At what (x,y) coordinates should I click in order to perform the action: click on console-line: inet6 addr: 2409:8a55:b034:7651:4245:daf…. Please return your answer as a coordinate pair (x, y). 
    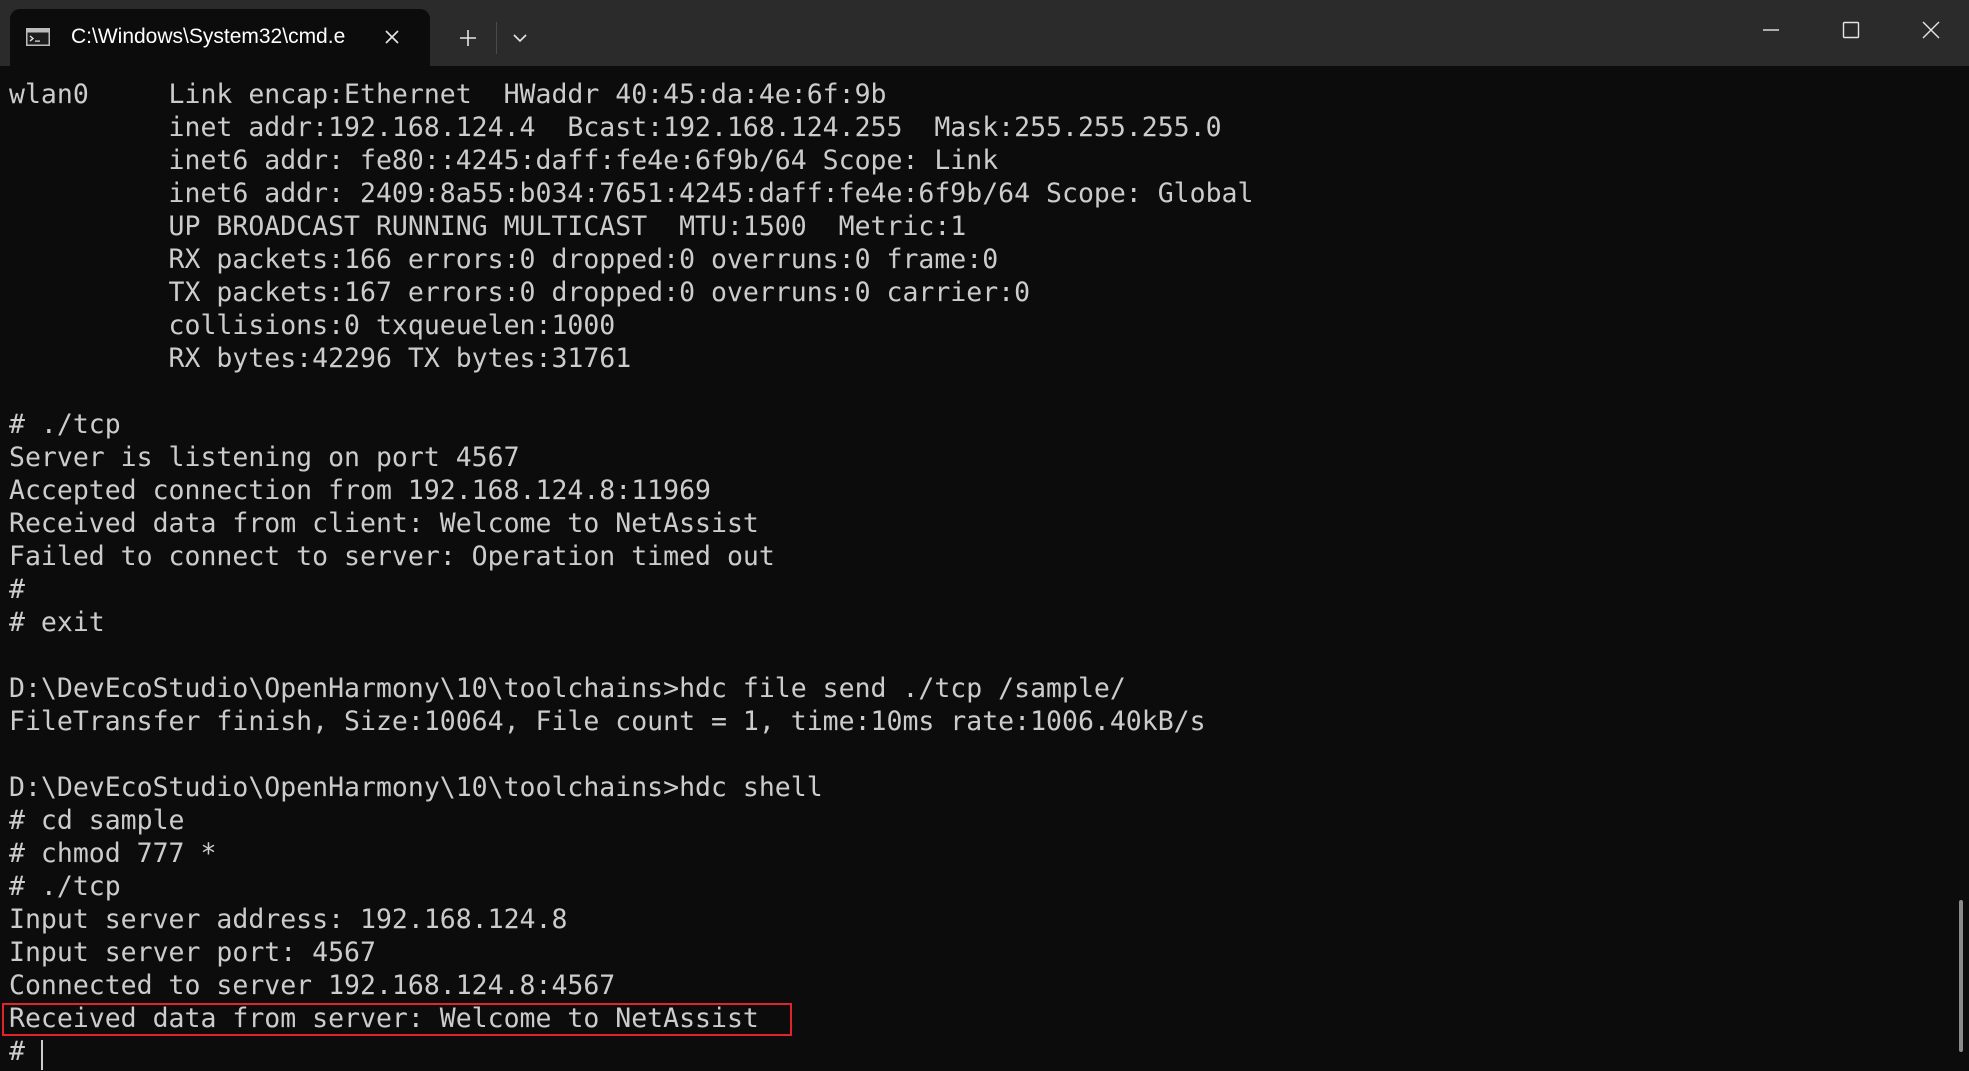
    Looking at the image, I should click on (631, 193).